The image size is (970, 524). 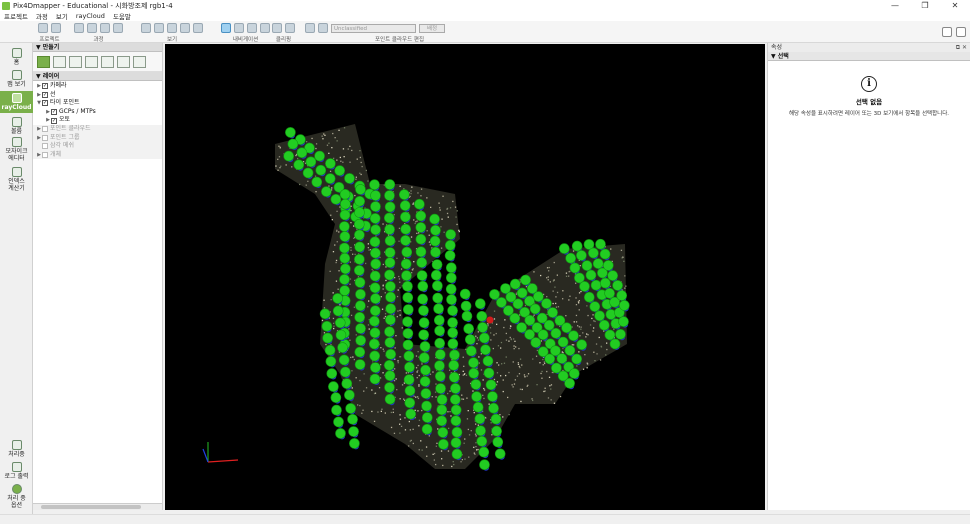 What do you see at coordinates (239, 28) in the screenshot?
I see `orbit-icon` at bounding box center [239, 28].